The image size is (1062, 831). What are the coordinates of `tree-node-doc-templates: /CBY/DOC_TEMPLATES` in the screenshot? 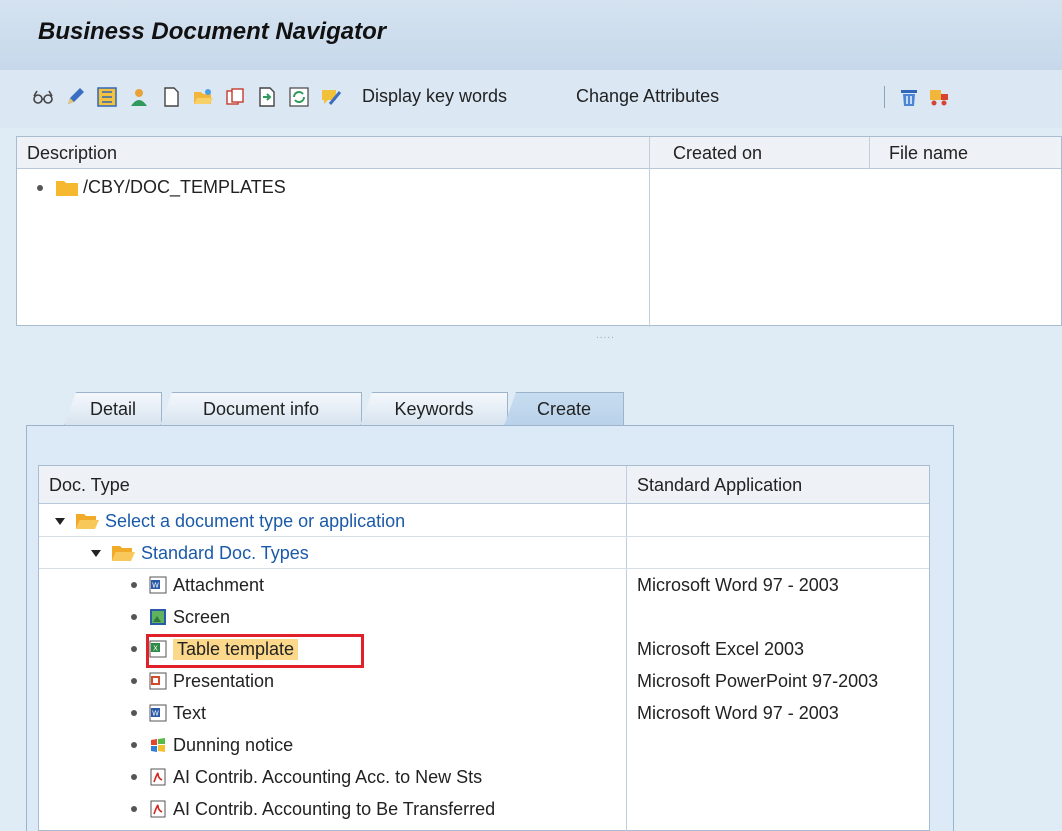 It's located at (161, 187).